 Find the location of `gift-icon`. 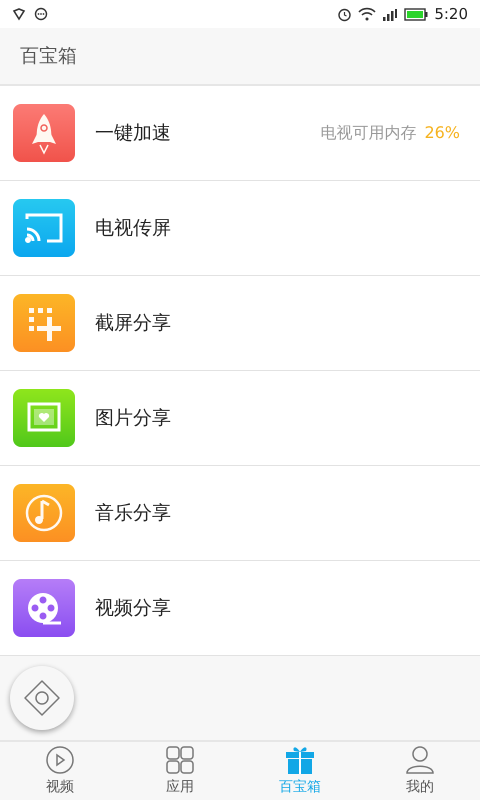

gift-icon is located at coordinates (300, 759).